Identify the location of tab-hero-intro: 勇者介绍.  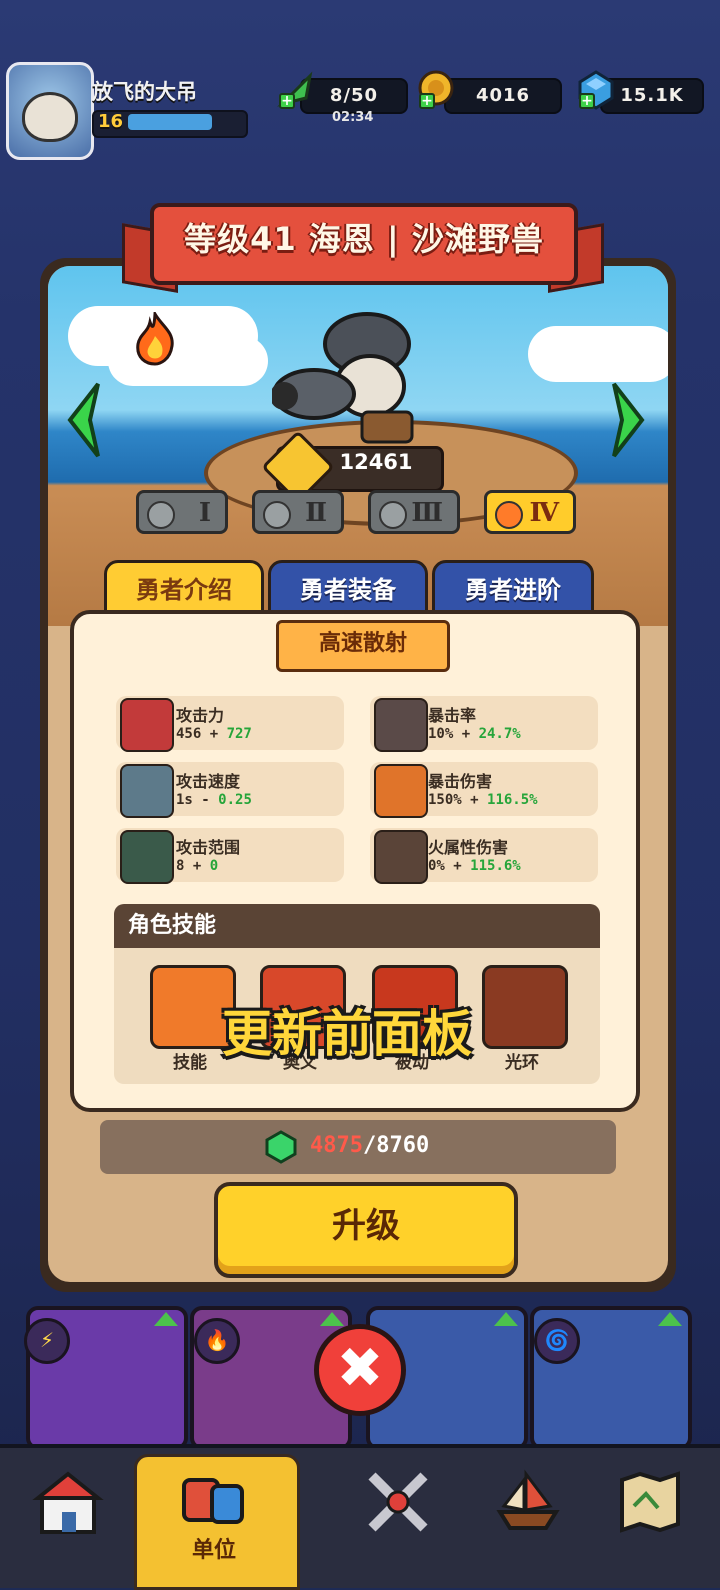
(184, 588).